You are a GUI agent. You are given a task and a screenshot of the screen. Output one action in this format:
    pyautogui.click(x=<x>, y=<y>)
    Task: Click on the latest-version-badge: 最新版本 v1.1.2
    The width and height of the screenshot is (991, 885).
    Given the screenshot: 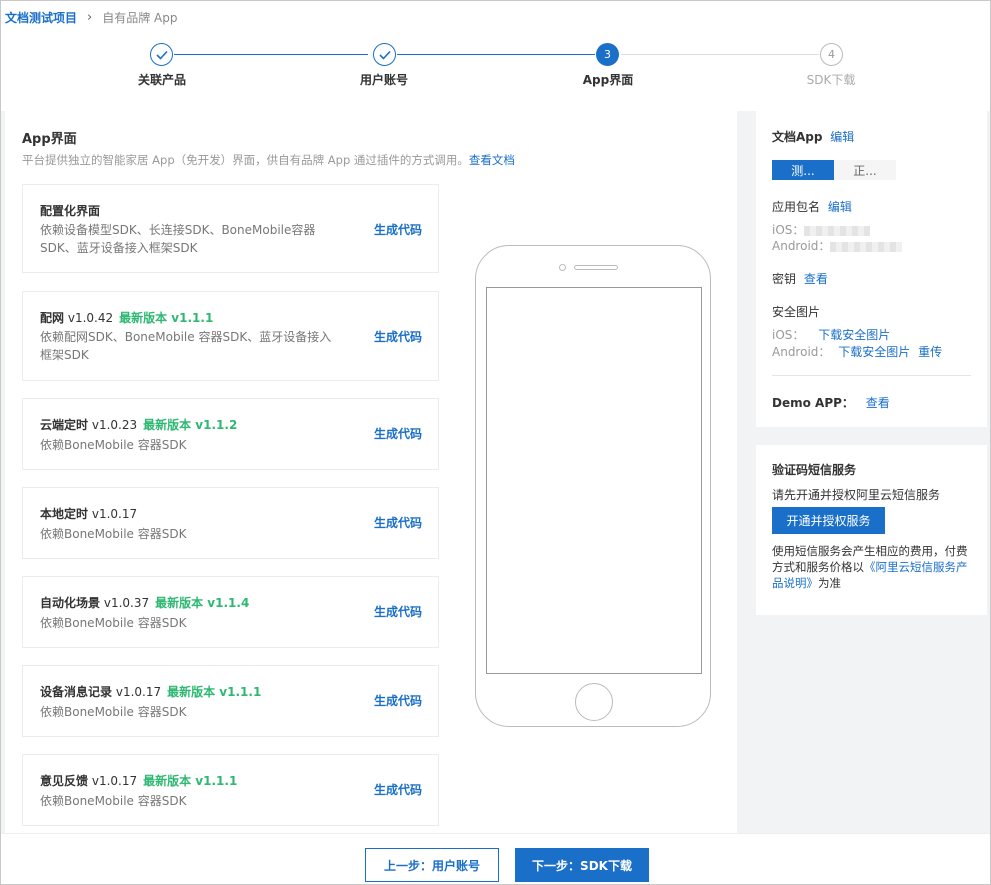 What is the action you would take?
    pyautogui.click(x=190, y=425)
    